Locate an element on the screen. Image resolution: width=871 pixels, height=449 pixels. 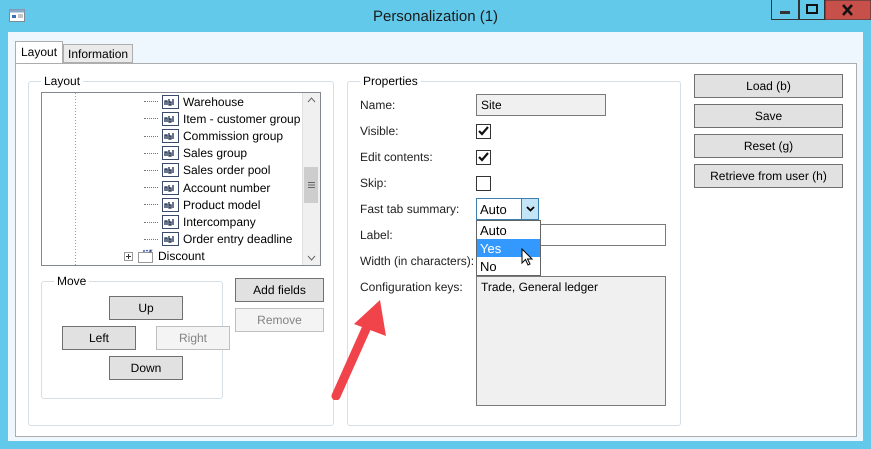
tree-item: Warehouse is located at coordinates (213, 101).